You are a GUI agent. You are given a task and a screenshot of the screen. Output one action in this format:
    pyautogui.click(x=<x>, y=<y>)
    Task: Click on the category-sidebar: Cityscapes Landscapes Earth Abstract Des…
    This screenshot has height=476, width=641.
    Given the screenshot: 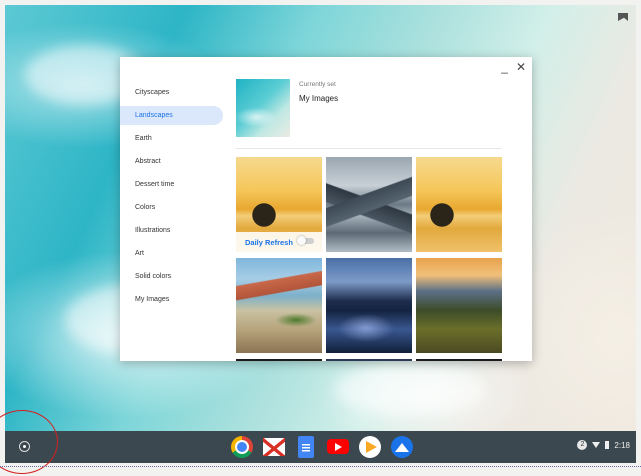 What is the action you would take?
    pyautogui.click(x=174, y=198)
    